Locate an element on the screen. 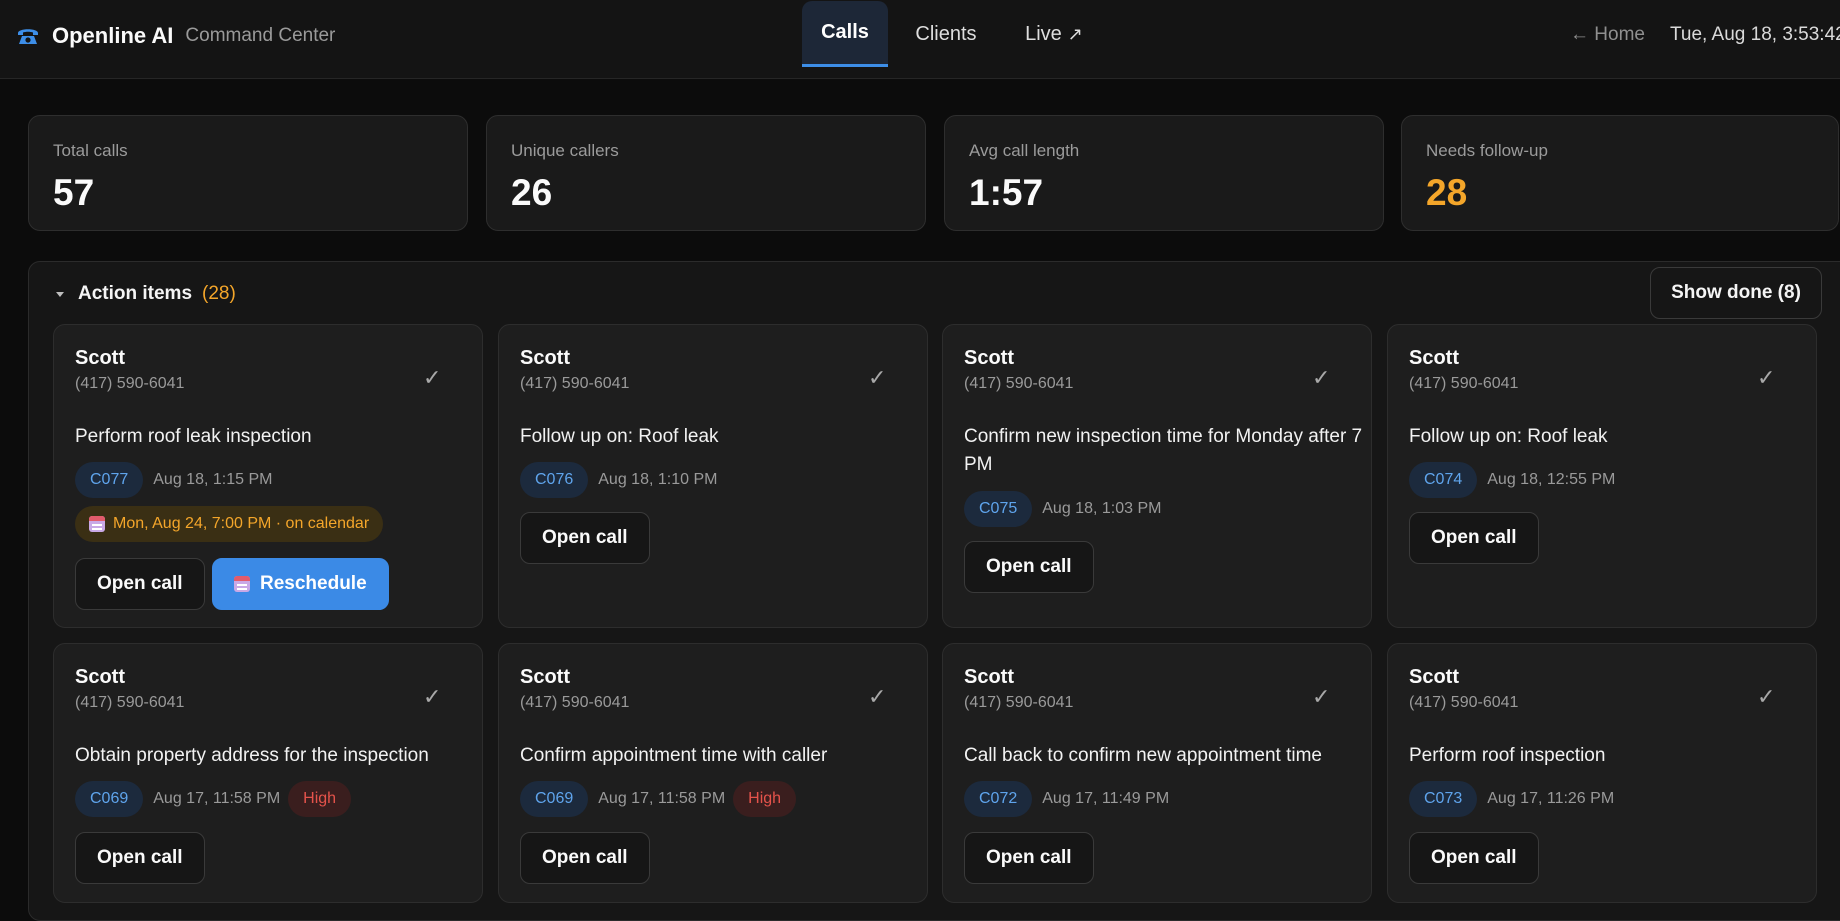  stat-avg-call-length: Avg call length 1:57 is located at coordinates (1164, 173).